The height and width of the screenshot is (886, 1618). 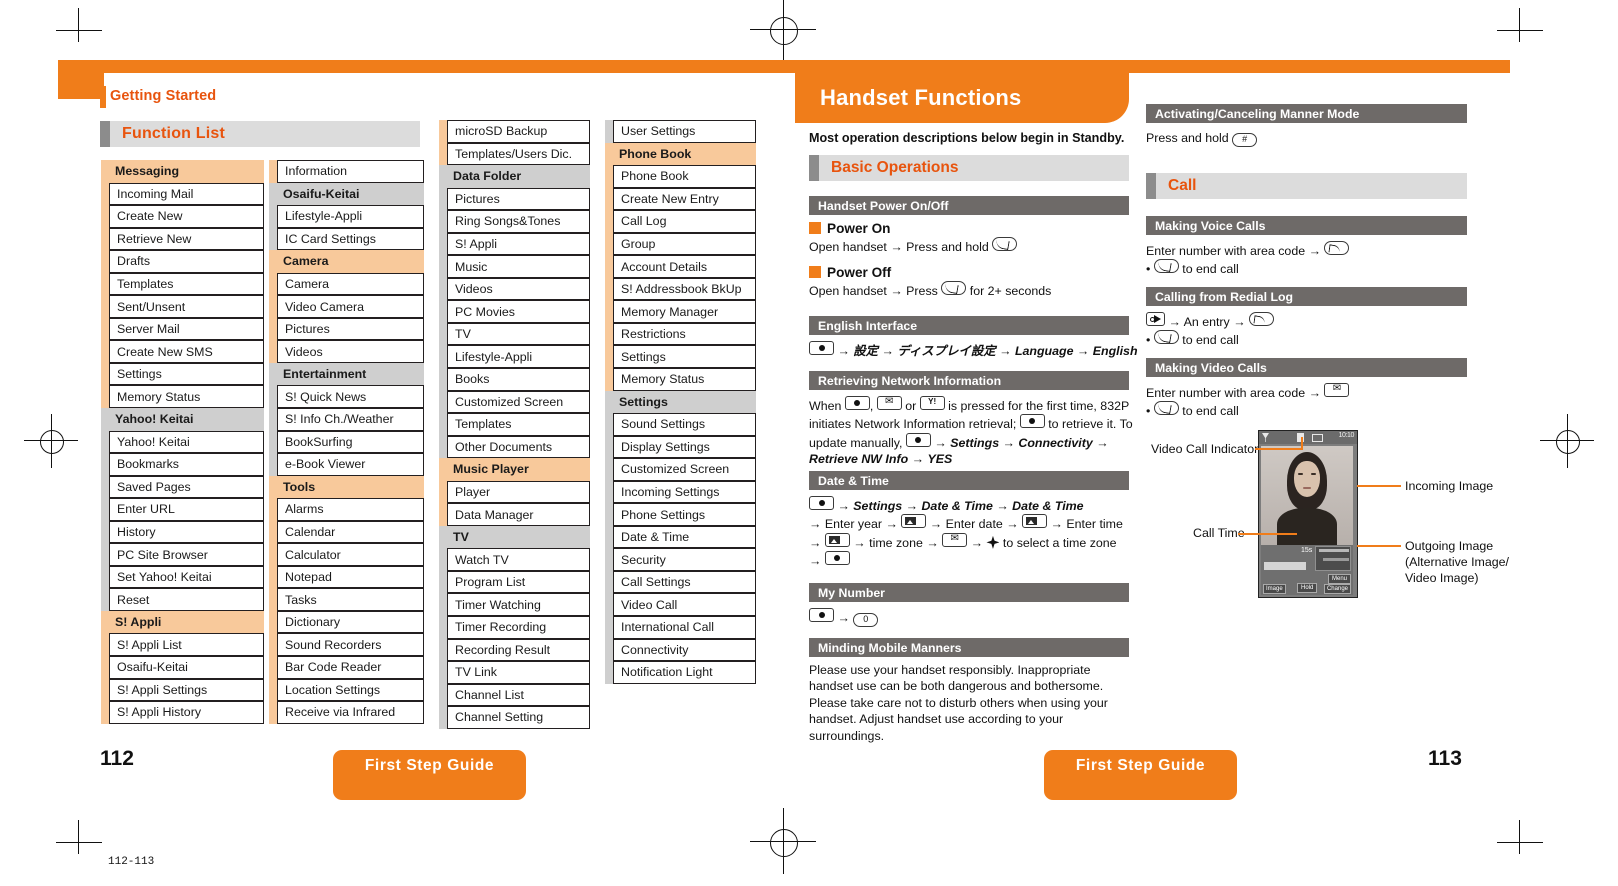 What do you see at coordinates (1115, 351) in the screenshot?
I see `english-step-4: English` at bounding box center [1115, 351].